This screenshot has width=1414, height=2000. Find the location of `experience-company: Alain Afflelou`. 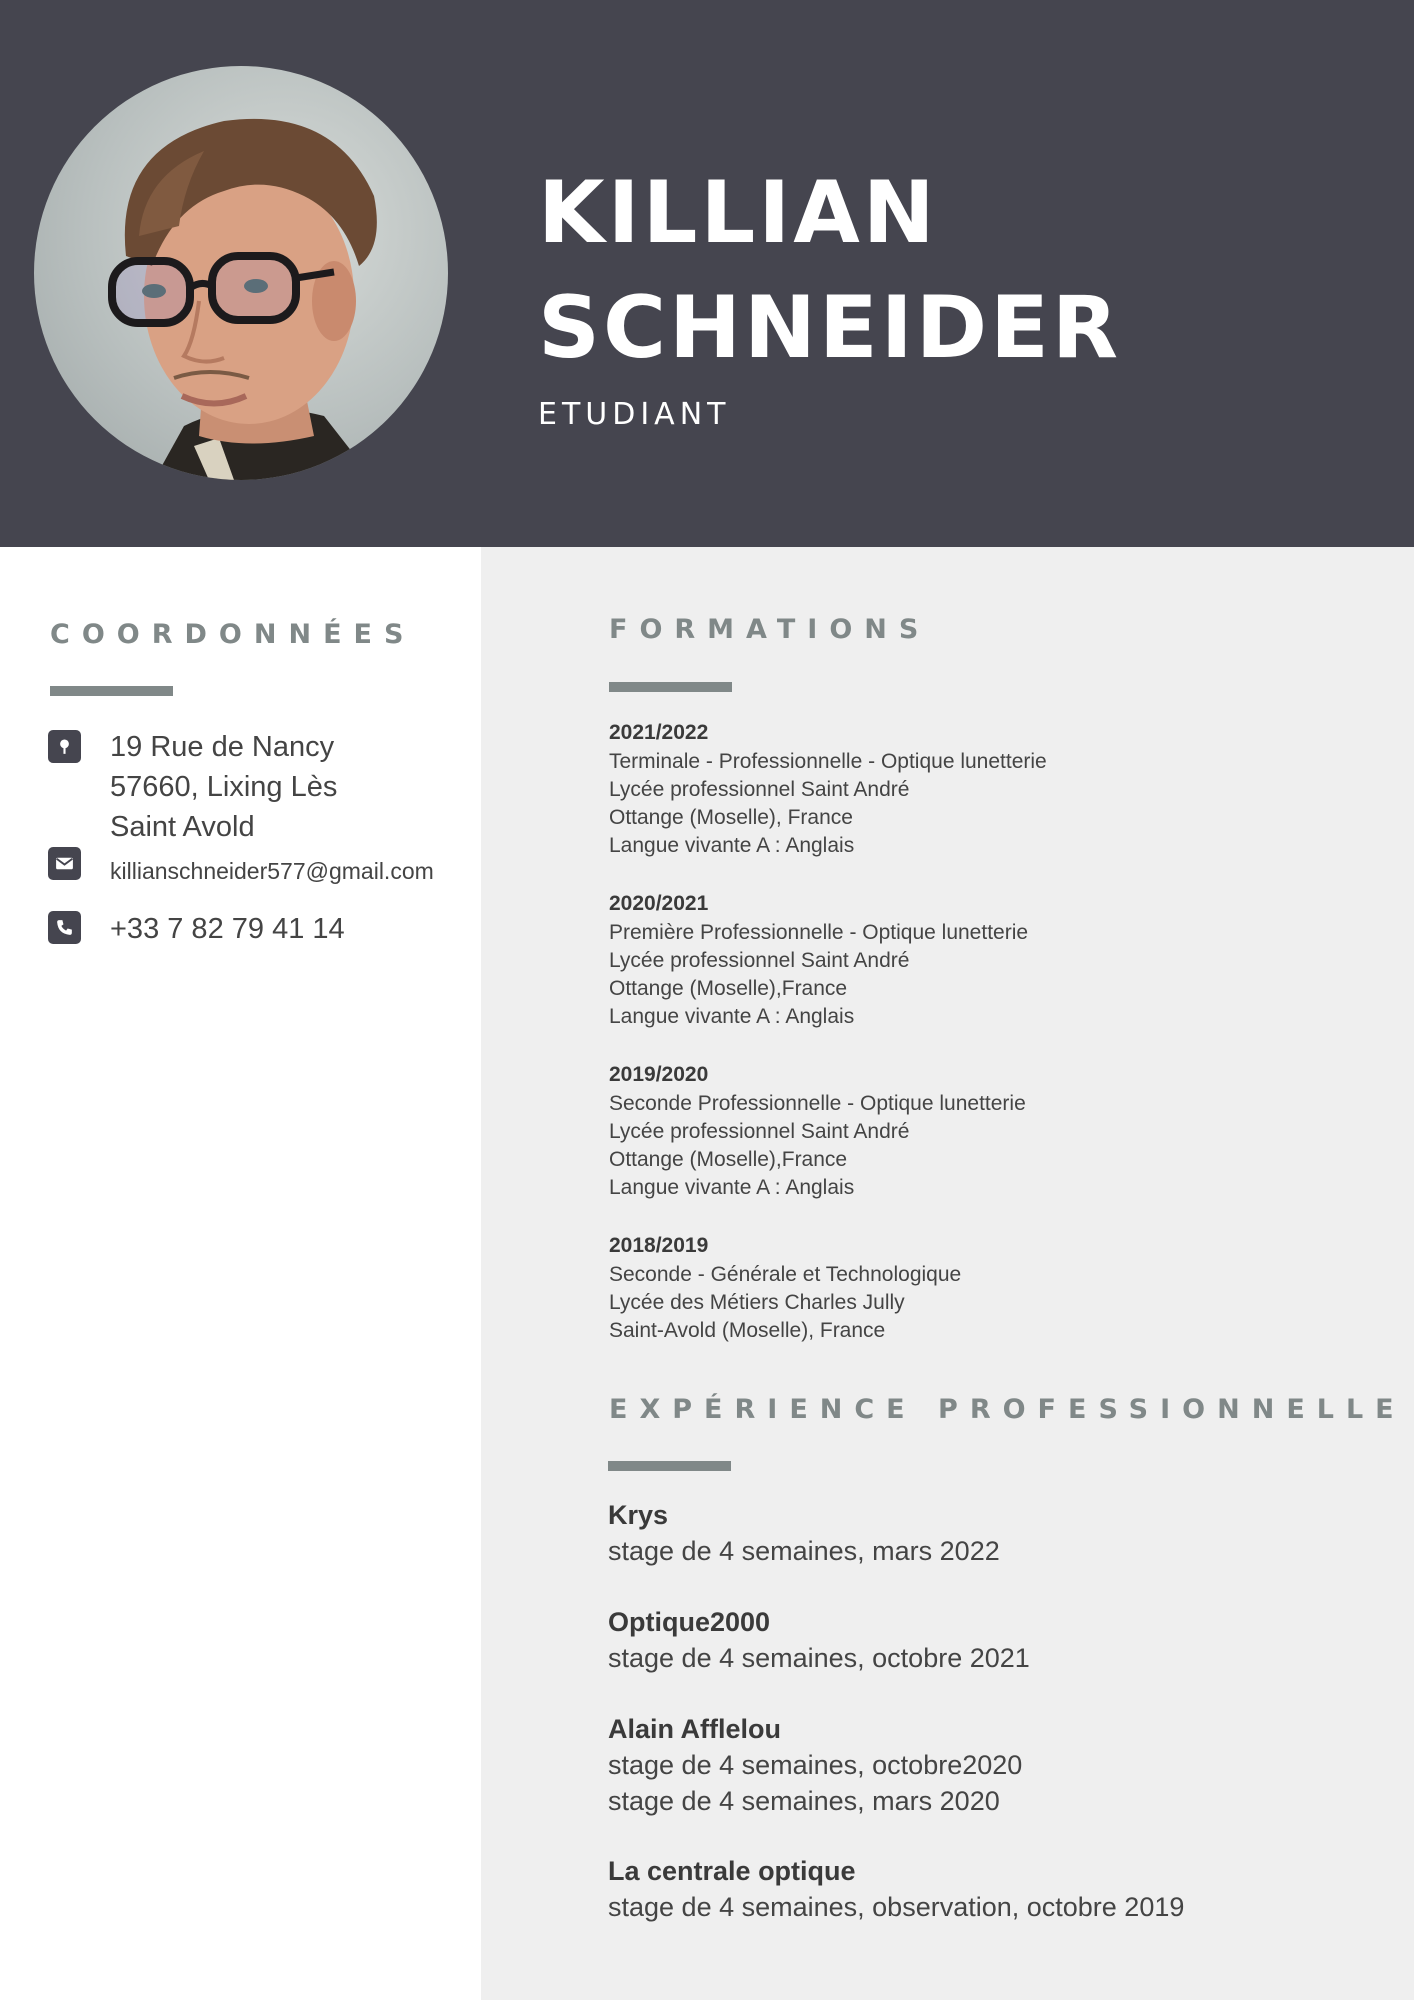

experience-company: Alain Afflelou is located at coordinates (694, 1729).